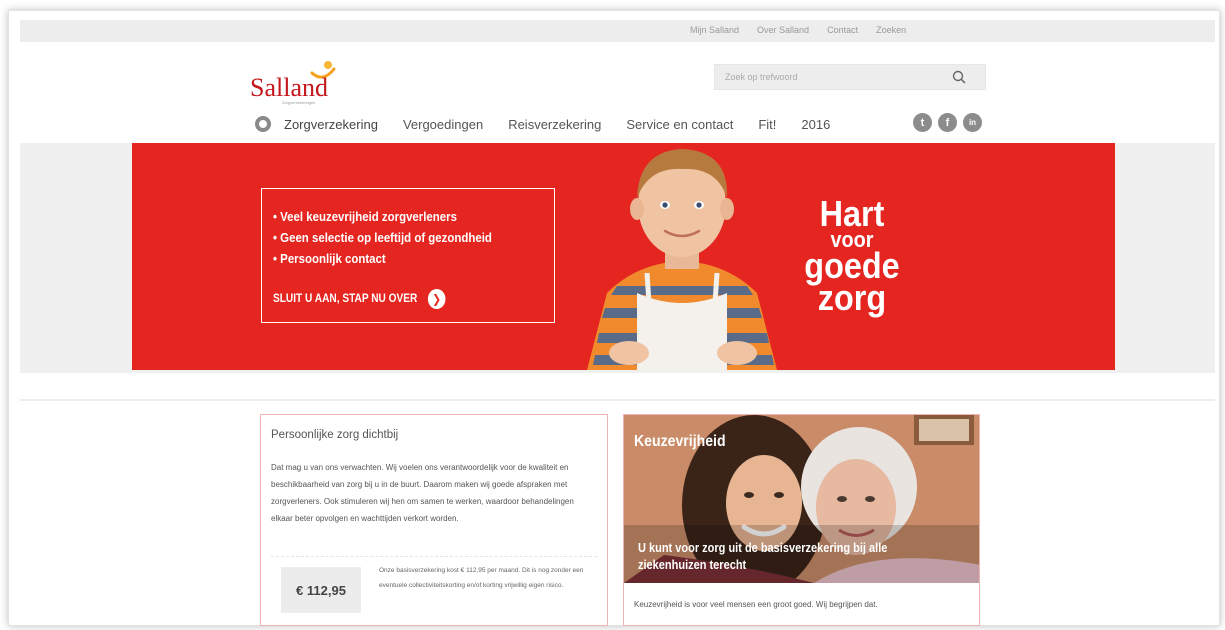 The image size is (1225, 630). I want to click on logo-tagline: Zorgverzekeringen, so click(299, 102).